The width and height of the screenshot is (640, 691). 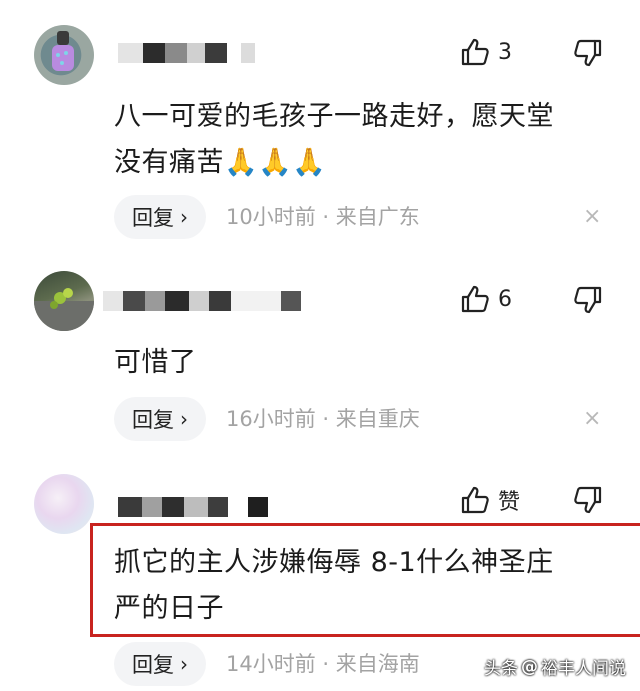 I want to click on comment-text: 可惜了, so click(x=155, y=362).